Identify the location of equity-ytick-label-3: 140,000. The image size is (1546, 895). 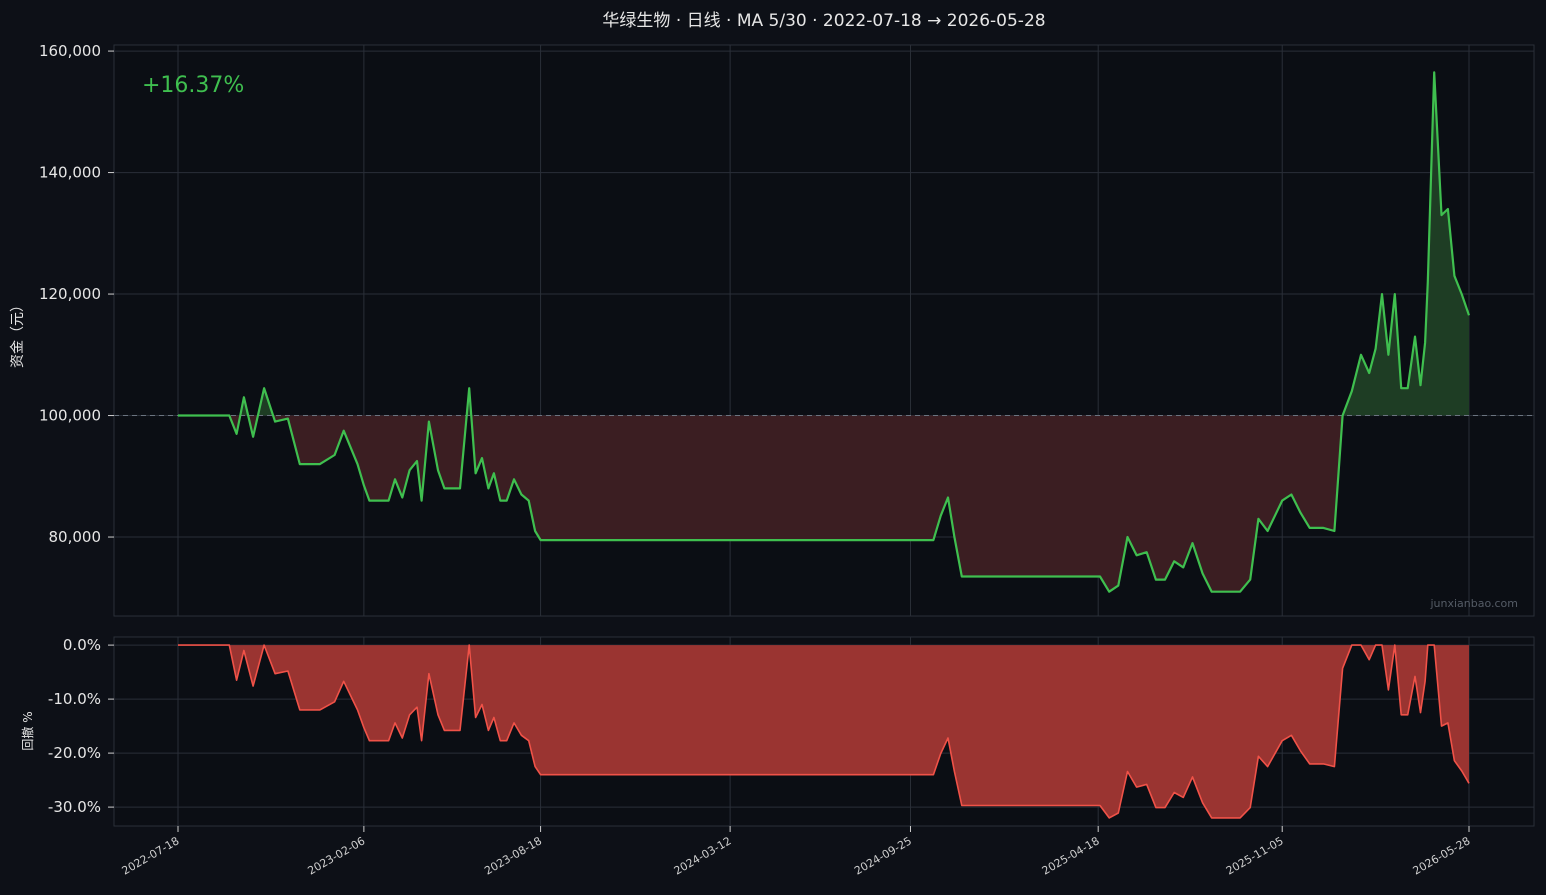
(70, 173).